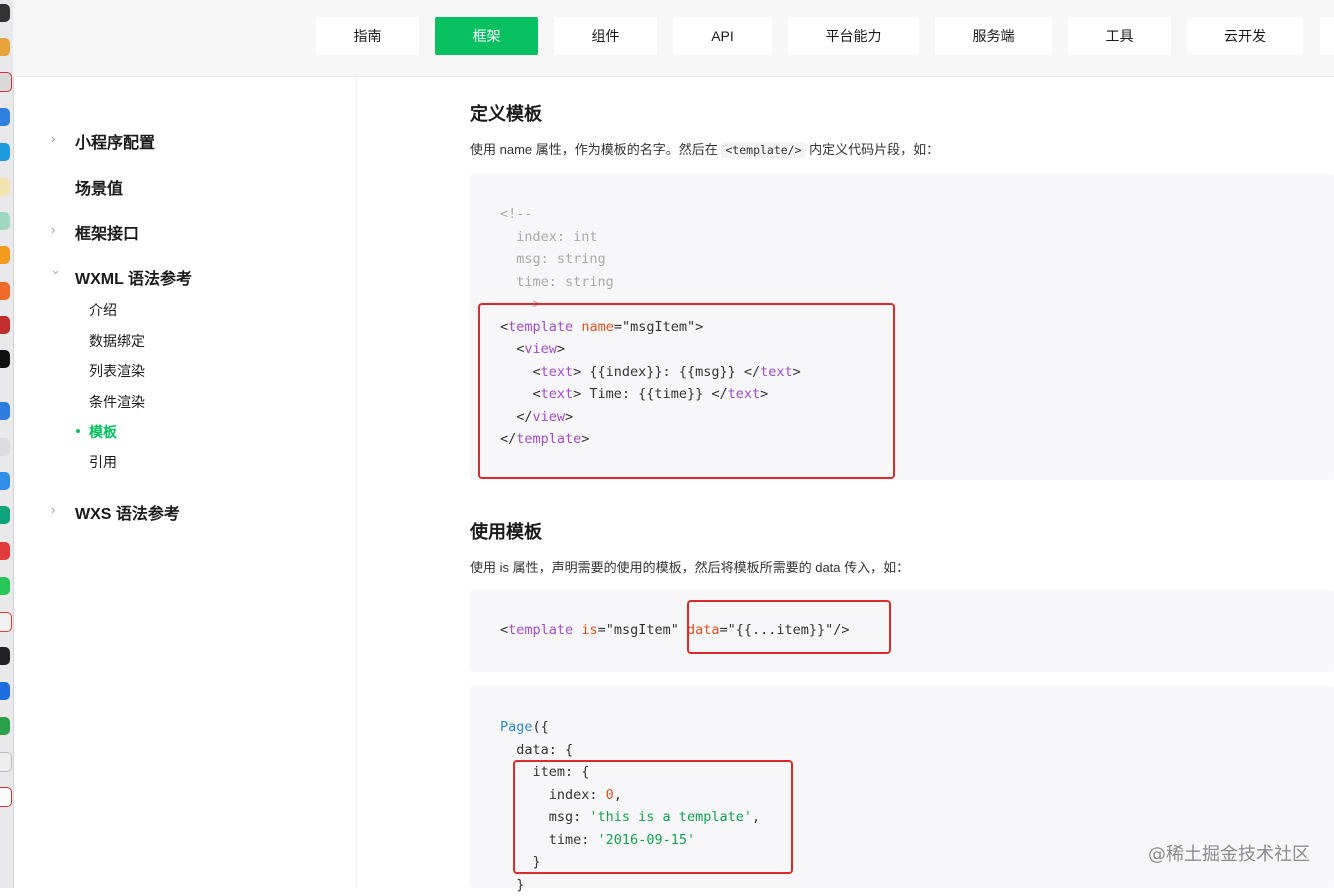  What do you see at coordinates (1327, 36) in the screenshot?
I see `tab-more` at bounding box center [1327, 36].